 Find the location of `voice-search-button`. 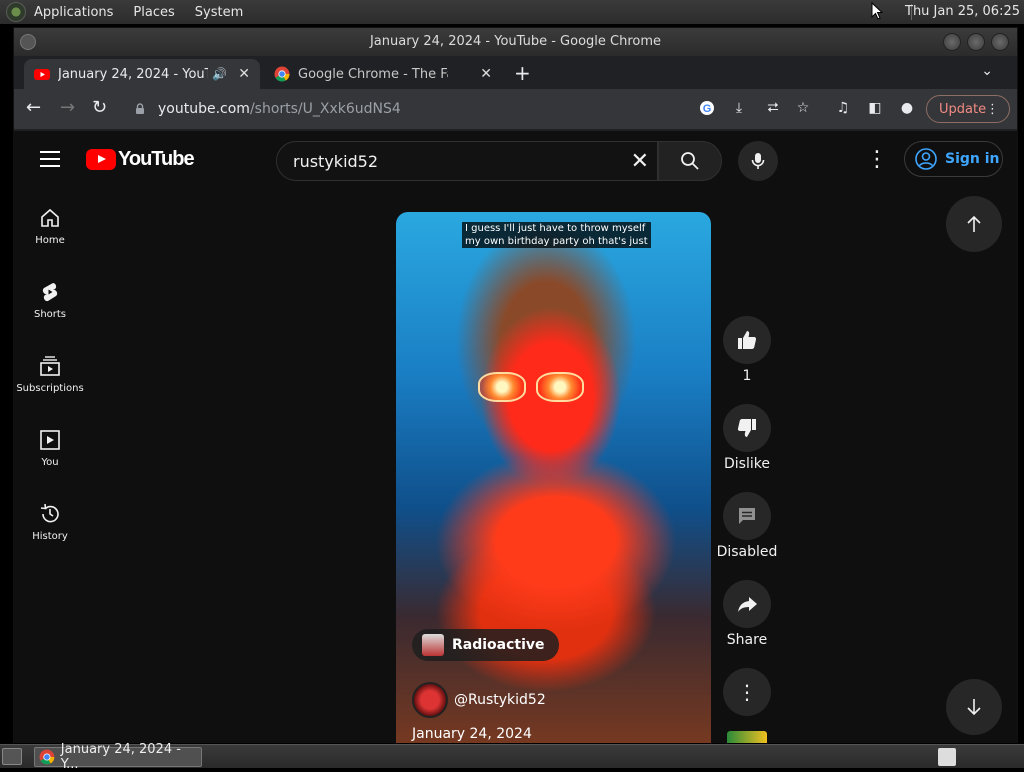

voice-search-button is located at coordinates (758, 161).